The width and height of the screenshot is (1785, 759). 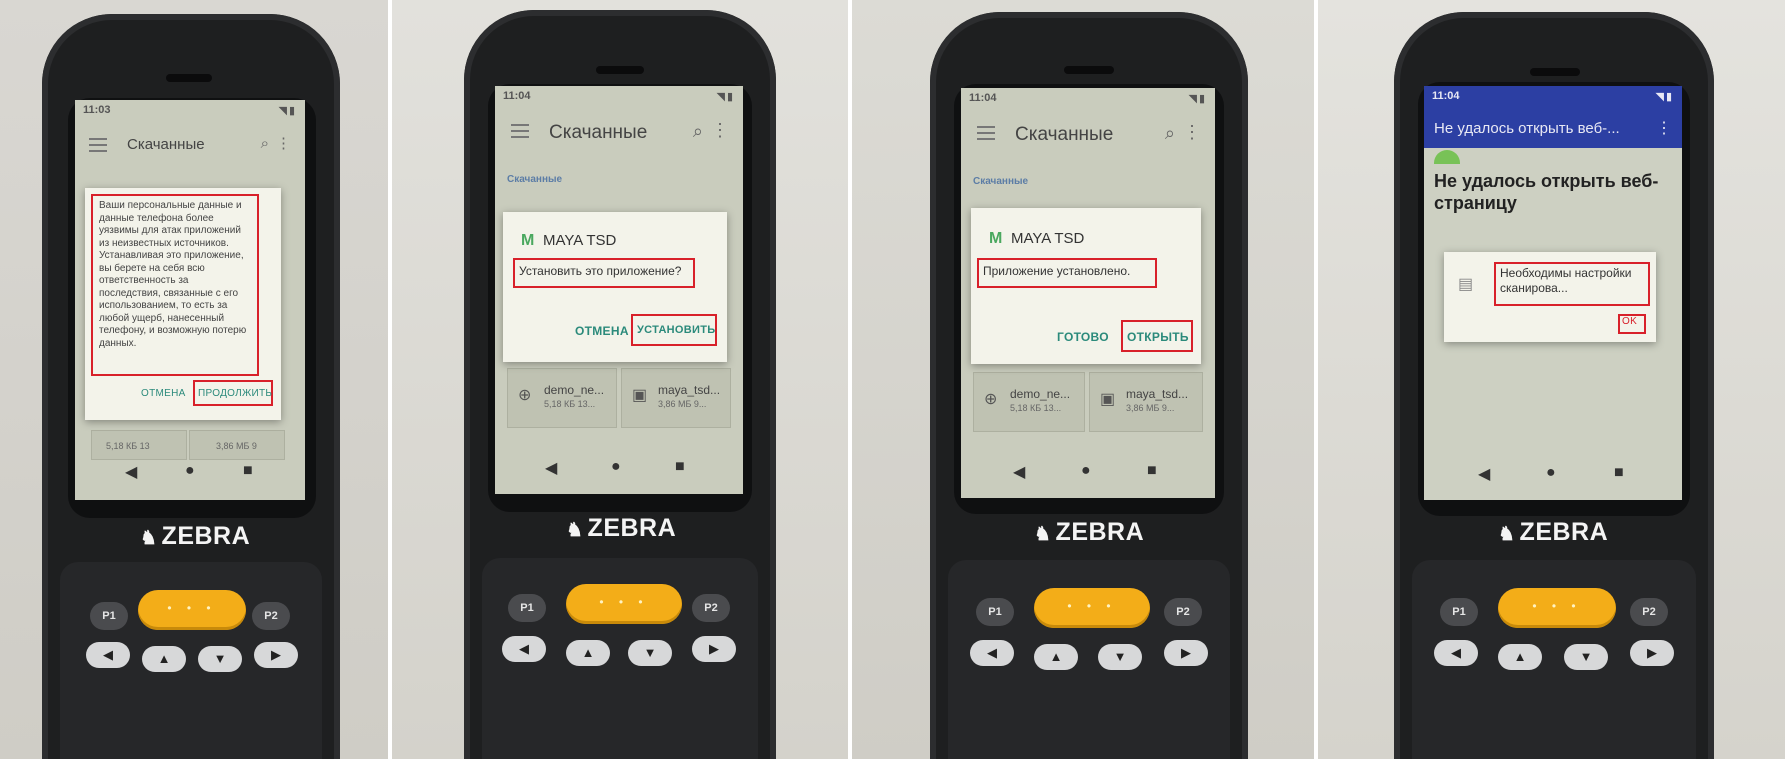 What do you see at coordinates (166, 144) in the screenshot?
I see `app-title: Скачанные` at bounding box center [166, 144].